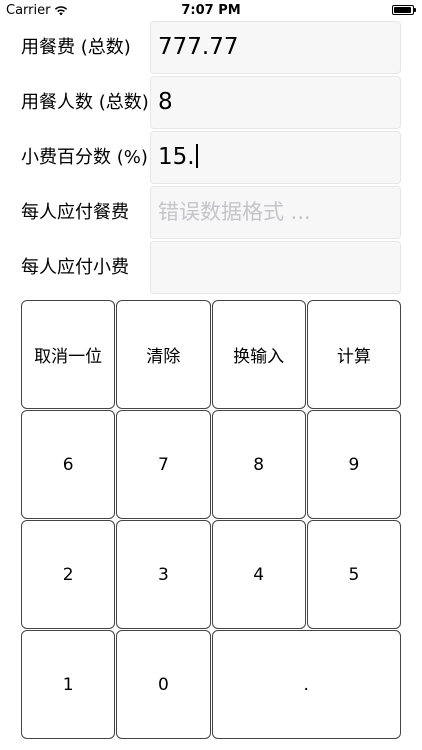  What do you see at coordinates (275, 47) in the screenshot?
I see `total-bill-field: 777.77` at bounding box center [275, 47].